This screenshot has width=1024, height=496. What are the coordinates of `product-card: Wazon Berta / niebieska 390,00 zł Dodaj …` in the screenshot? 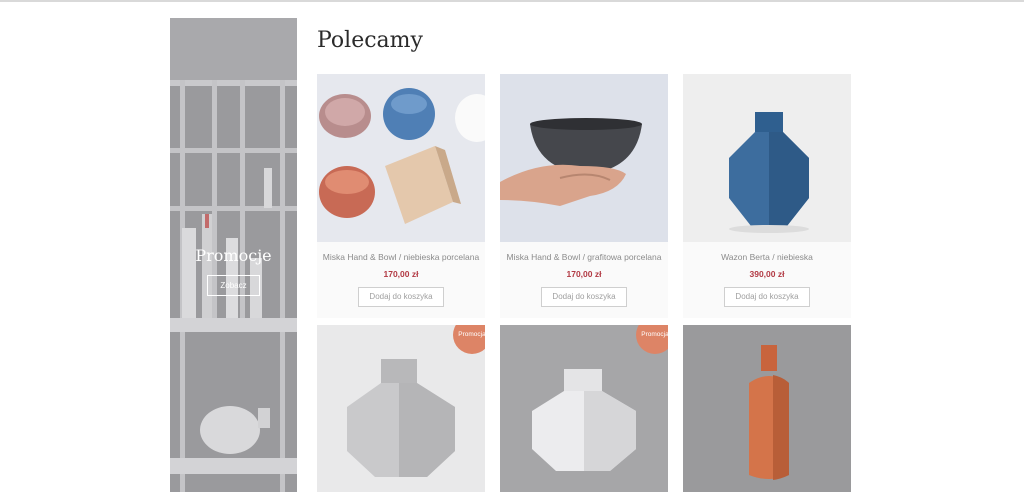 It's located at (767, 196).